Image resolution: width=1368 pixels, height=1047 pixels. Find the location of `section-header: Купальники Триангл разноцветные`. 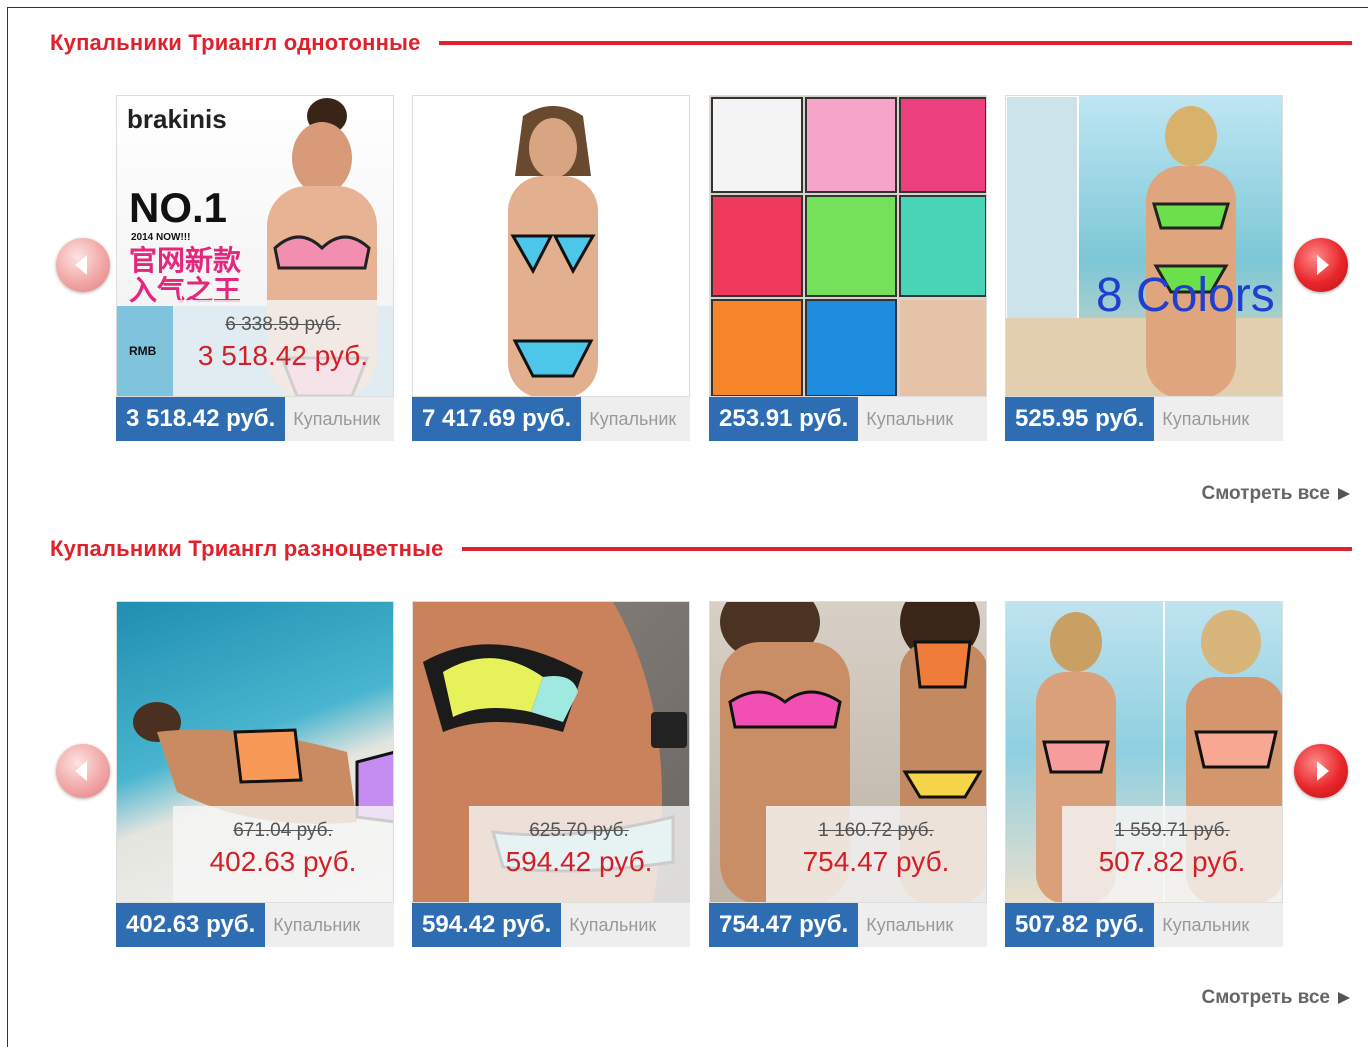

section-header: Купальники Триангл разноцветные is located at coordinates (701, 549).